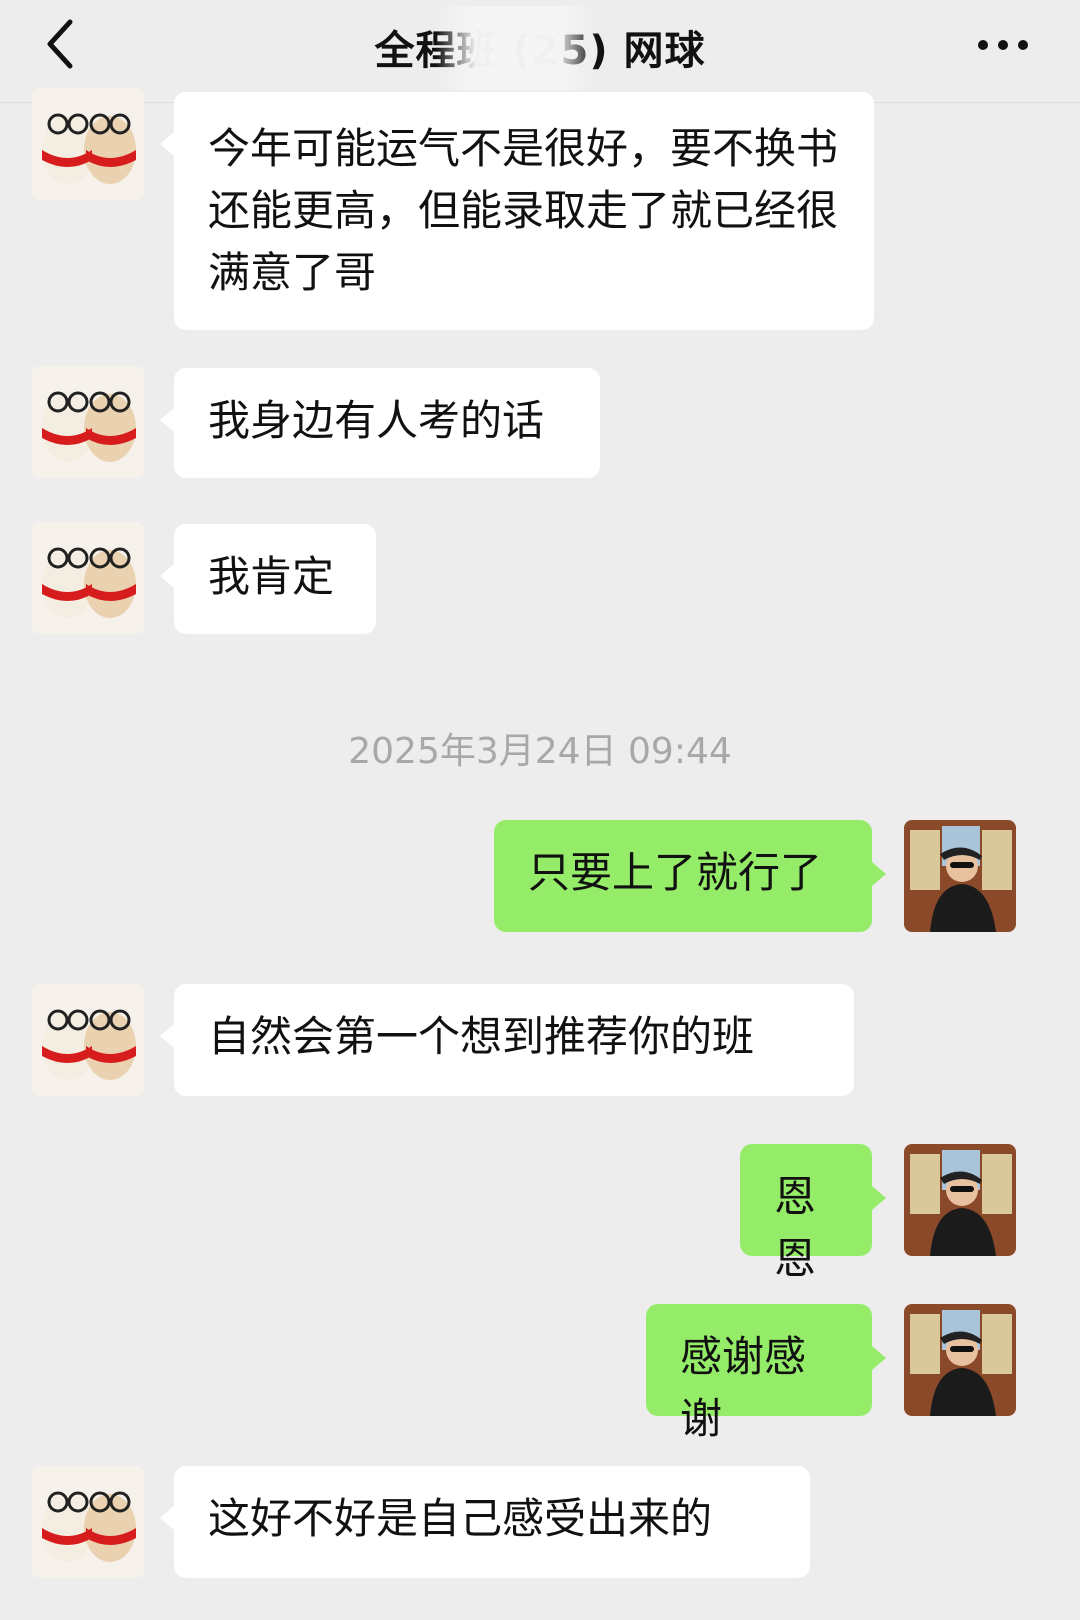  What do you see at coordinates (376, 420) in the screenshot?
I see `message-text: 我身边有人考的话` at bounding box center [376, 420].